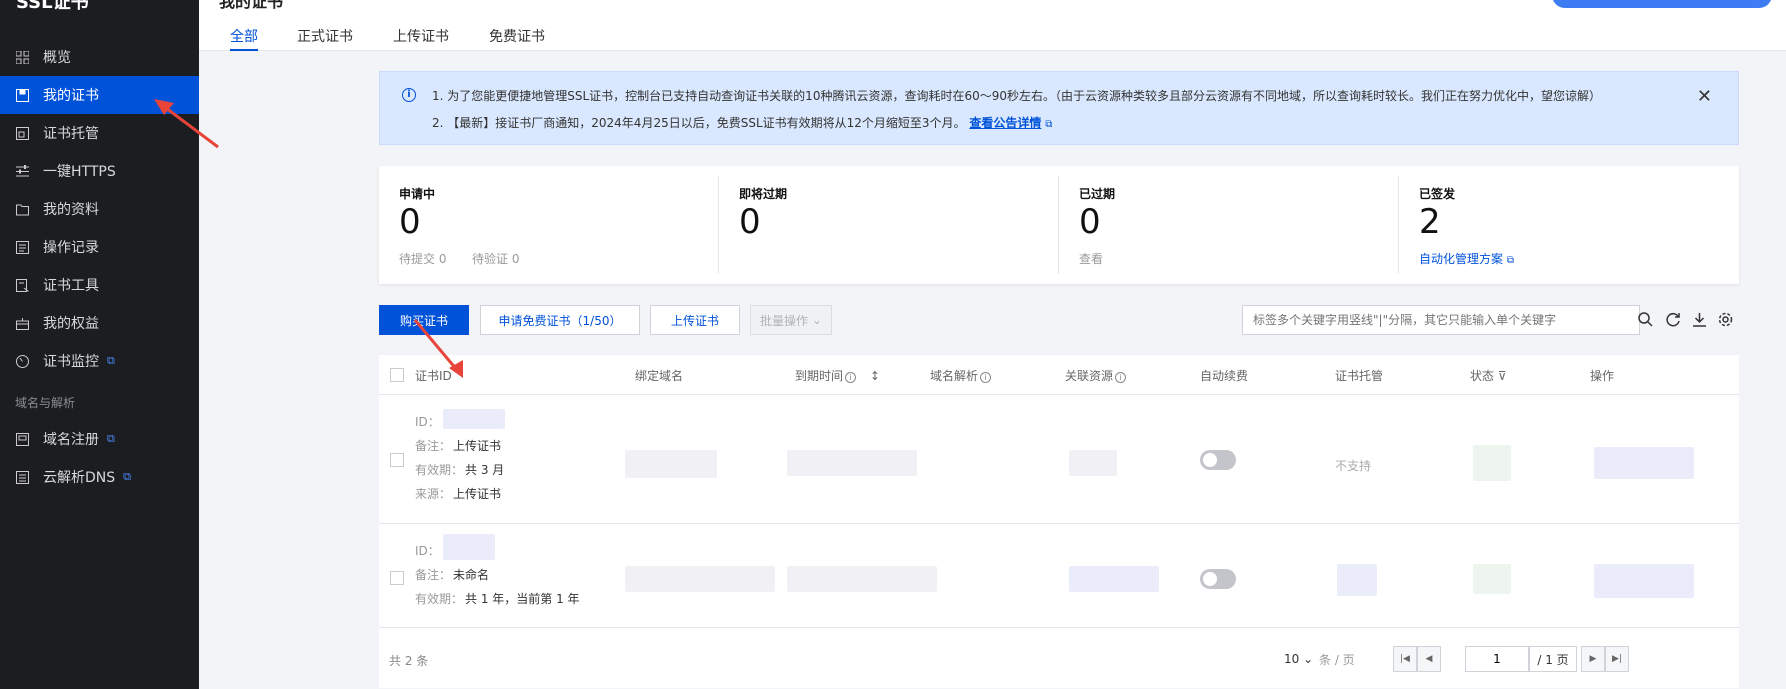  Describe the element at coordinates (1488, 375) in the screenshot. I see `column-header-status: 状态 ⊽` at that location.